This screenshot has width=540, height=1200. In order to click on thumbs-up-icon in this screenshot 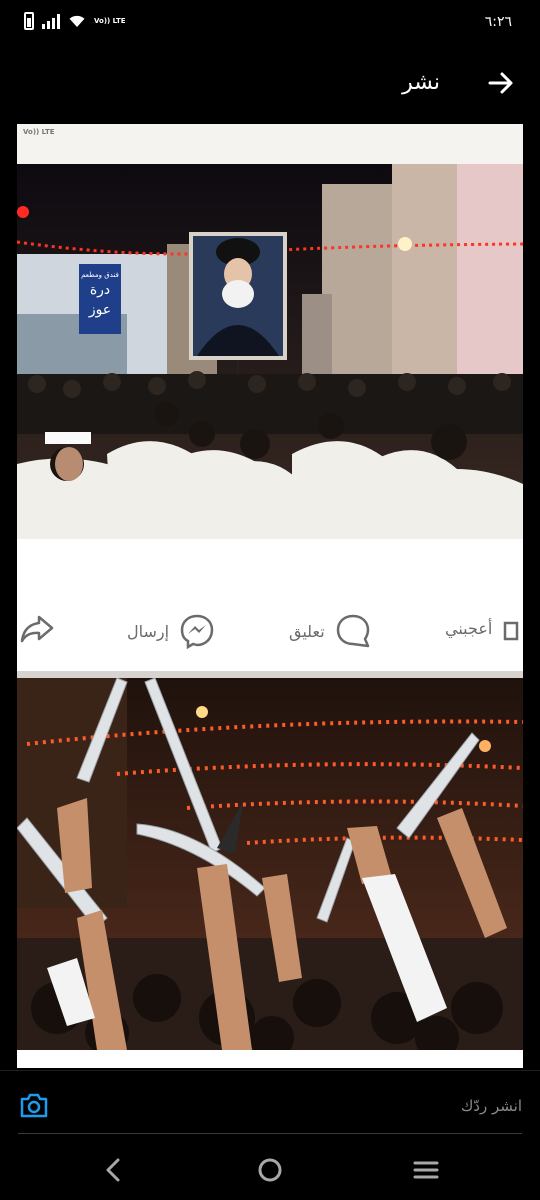, I will do `click(511, 631)`.